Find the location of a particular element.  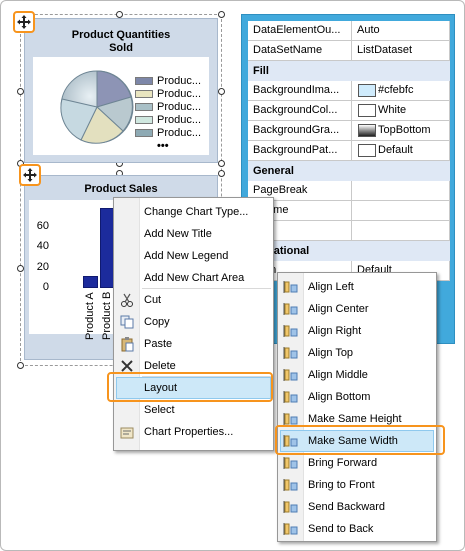

copy-icon is located at coordinates (127, 322).